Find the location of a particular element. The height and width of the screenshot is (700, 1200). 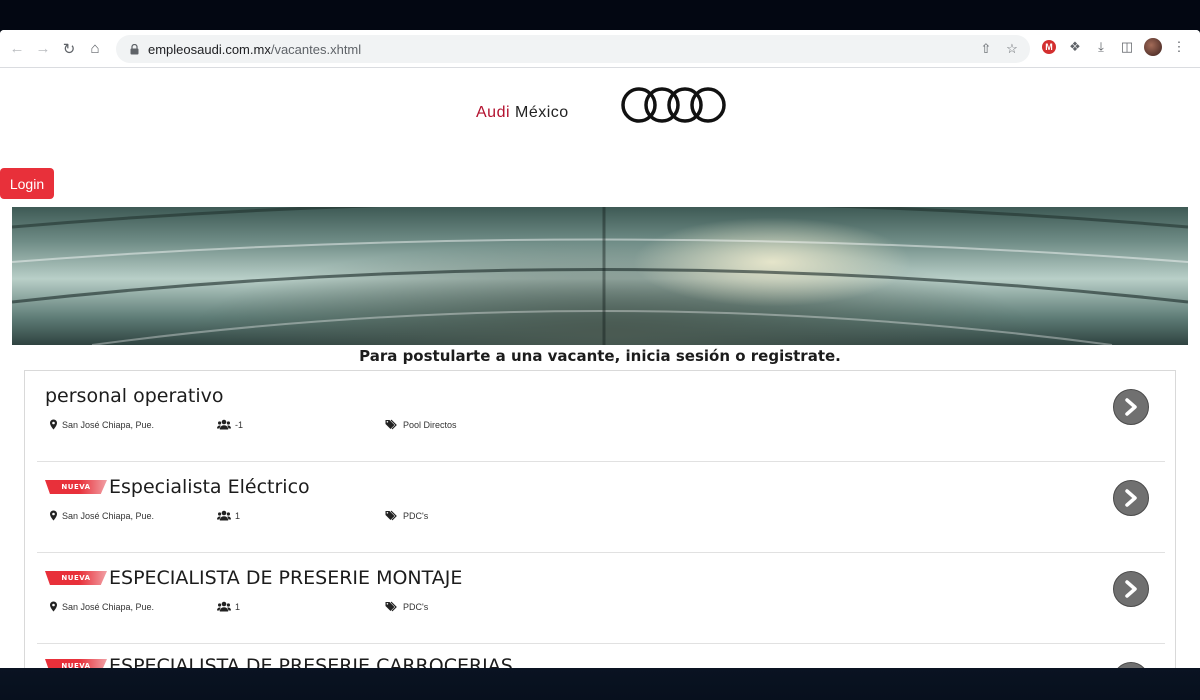

category-meta: Pool Directos is located at coordinates (421, 424).